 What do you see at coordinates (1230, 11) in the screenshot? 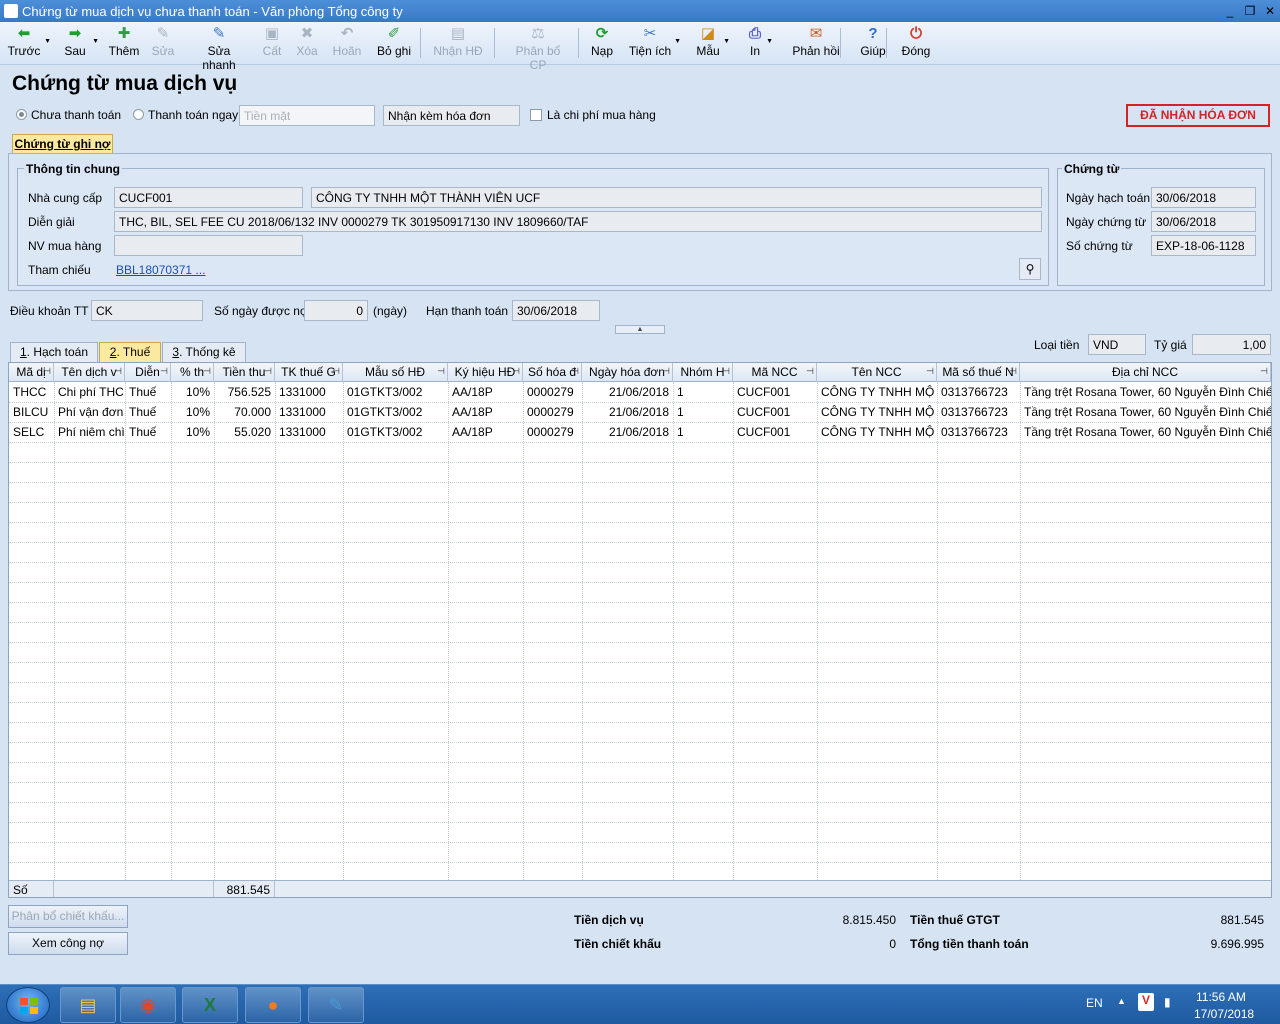
I see `minimize-button: _` at bounding box center [1230, 11].